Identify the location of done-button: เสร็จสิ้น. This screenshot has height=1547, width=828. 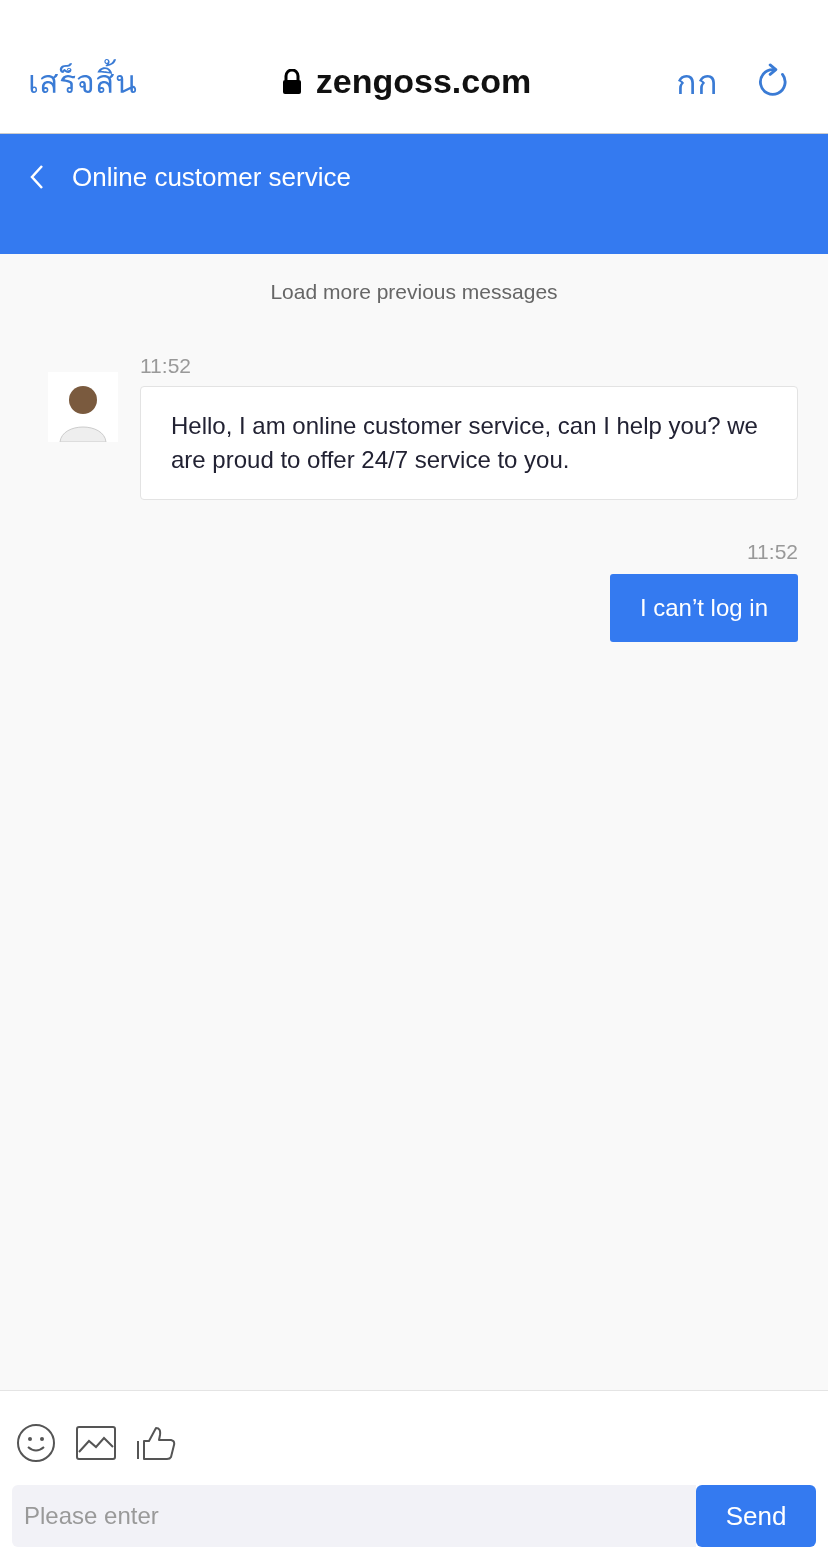
(82, 81).